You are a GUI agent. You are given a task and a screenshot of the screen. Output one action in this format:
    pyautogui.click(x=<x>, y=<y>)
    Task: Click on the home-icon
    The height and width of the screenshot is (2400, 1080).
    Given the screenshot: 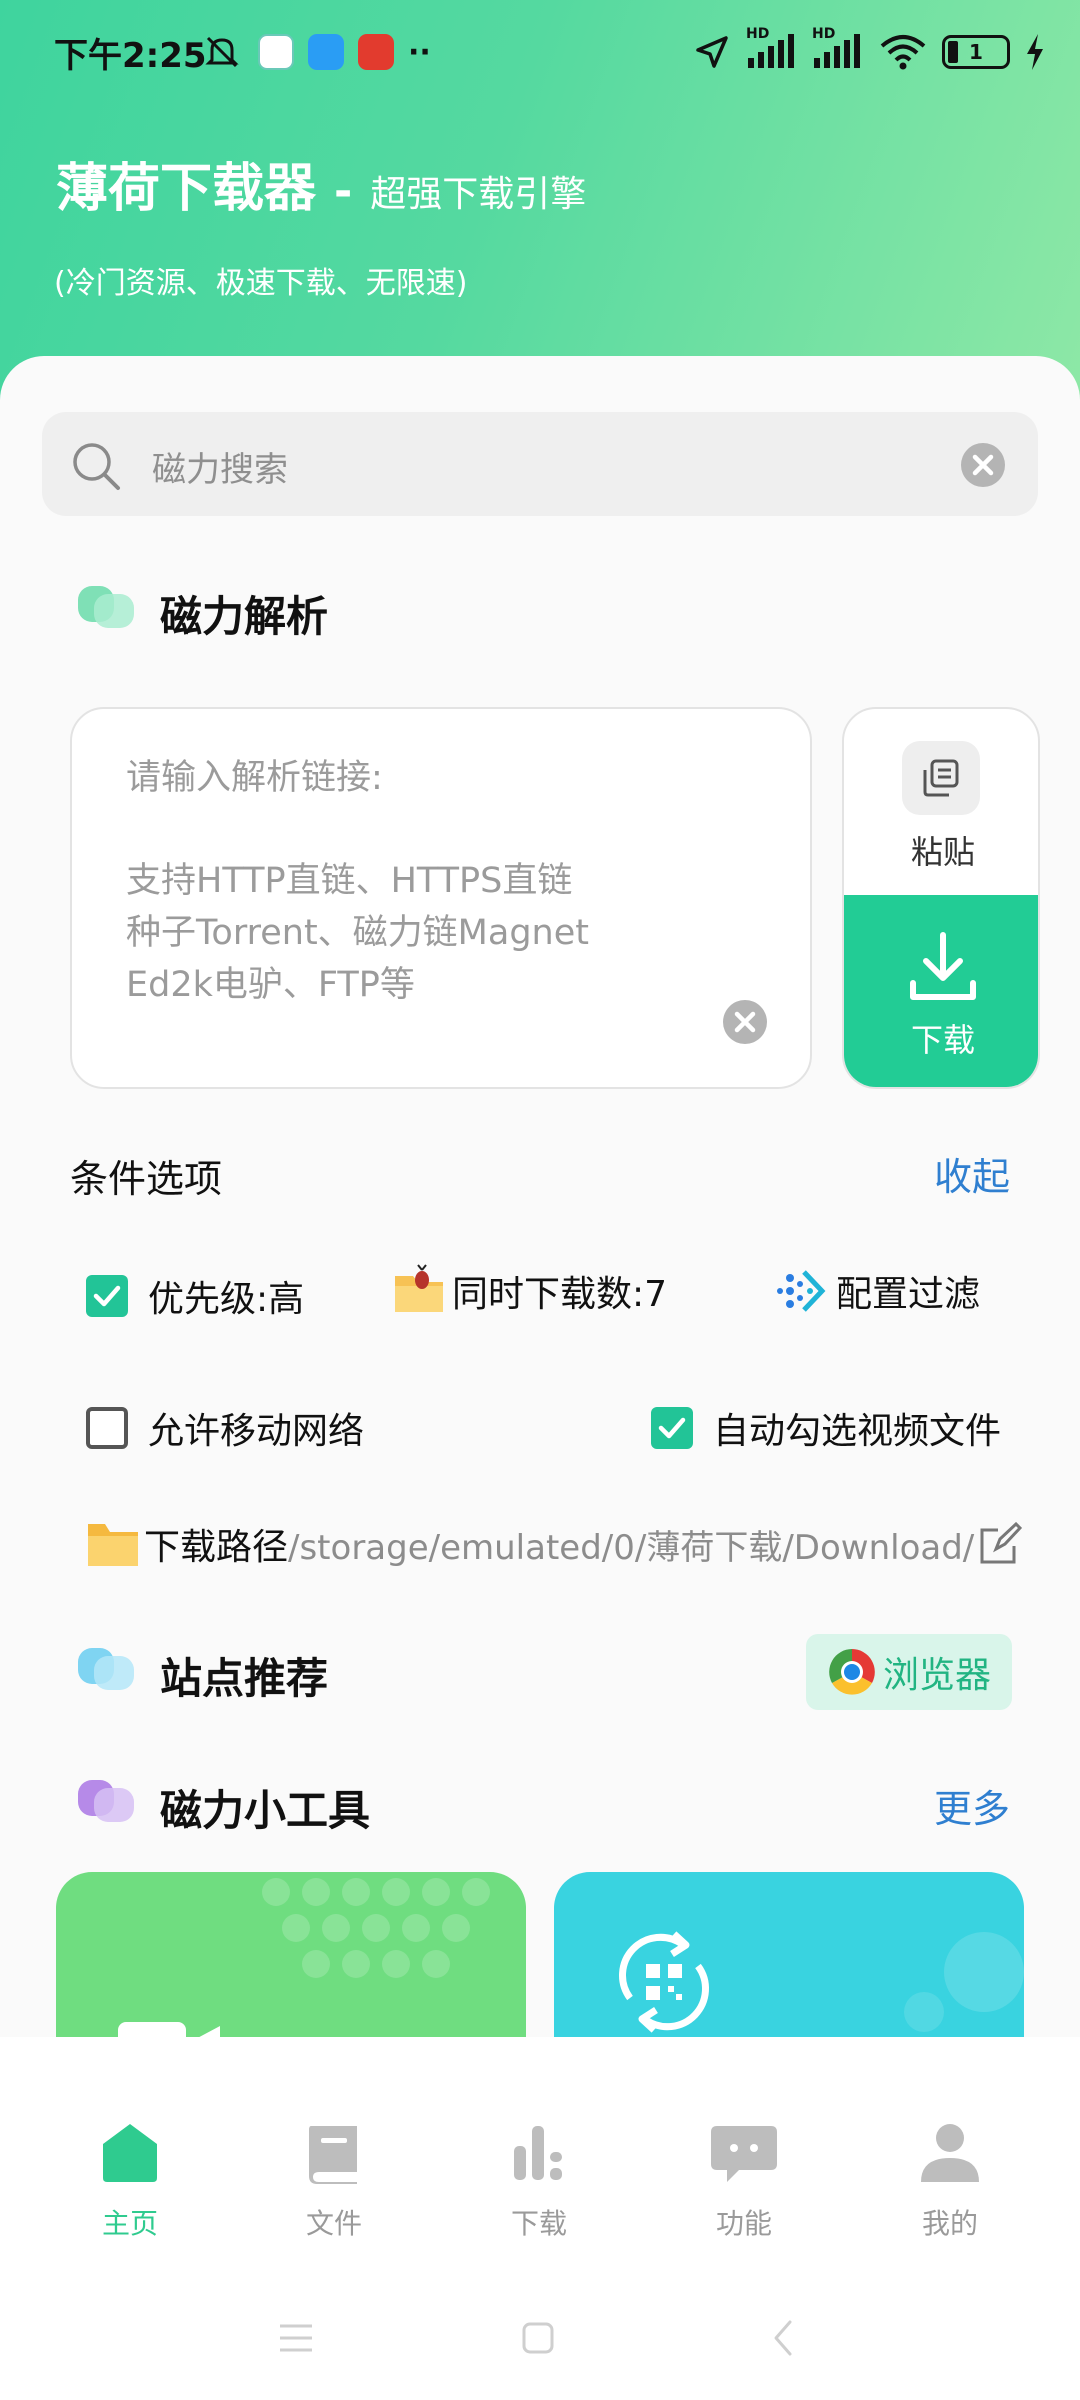 What is the action you would take?
    pyautogui.click(x=130, y=2153)
    